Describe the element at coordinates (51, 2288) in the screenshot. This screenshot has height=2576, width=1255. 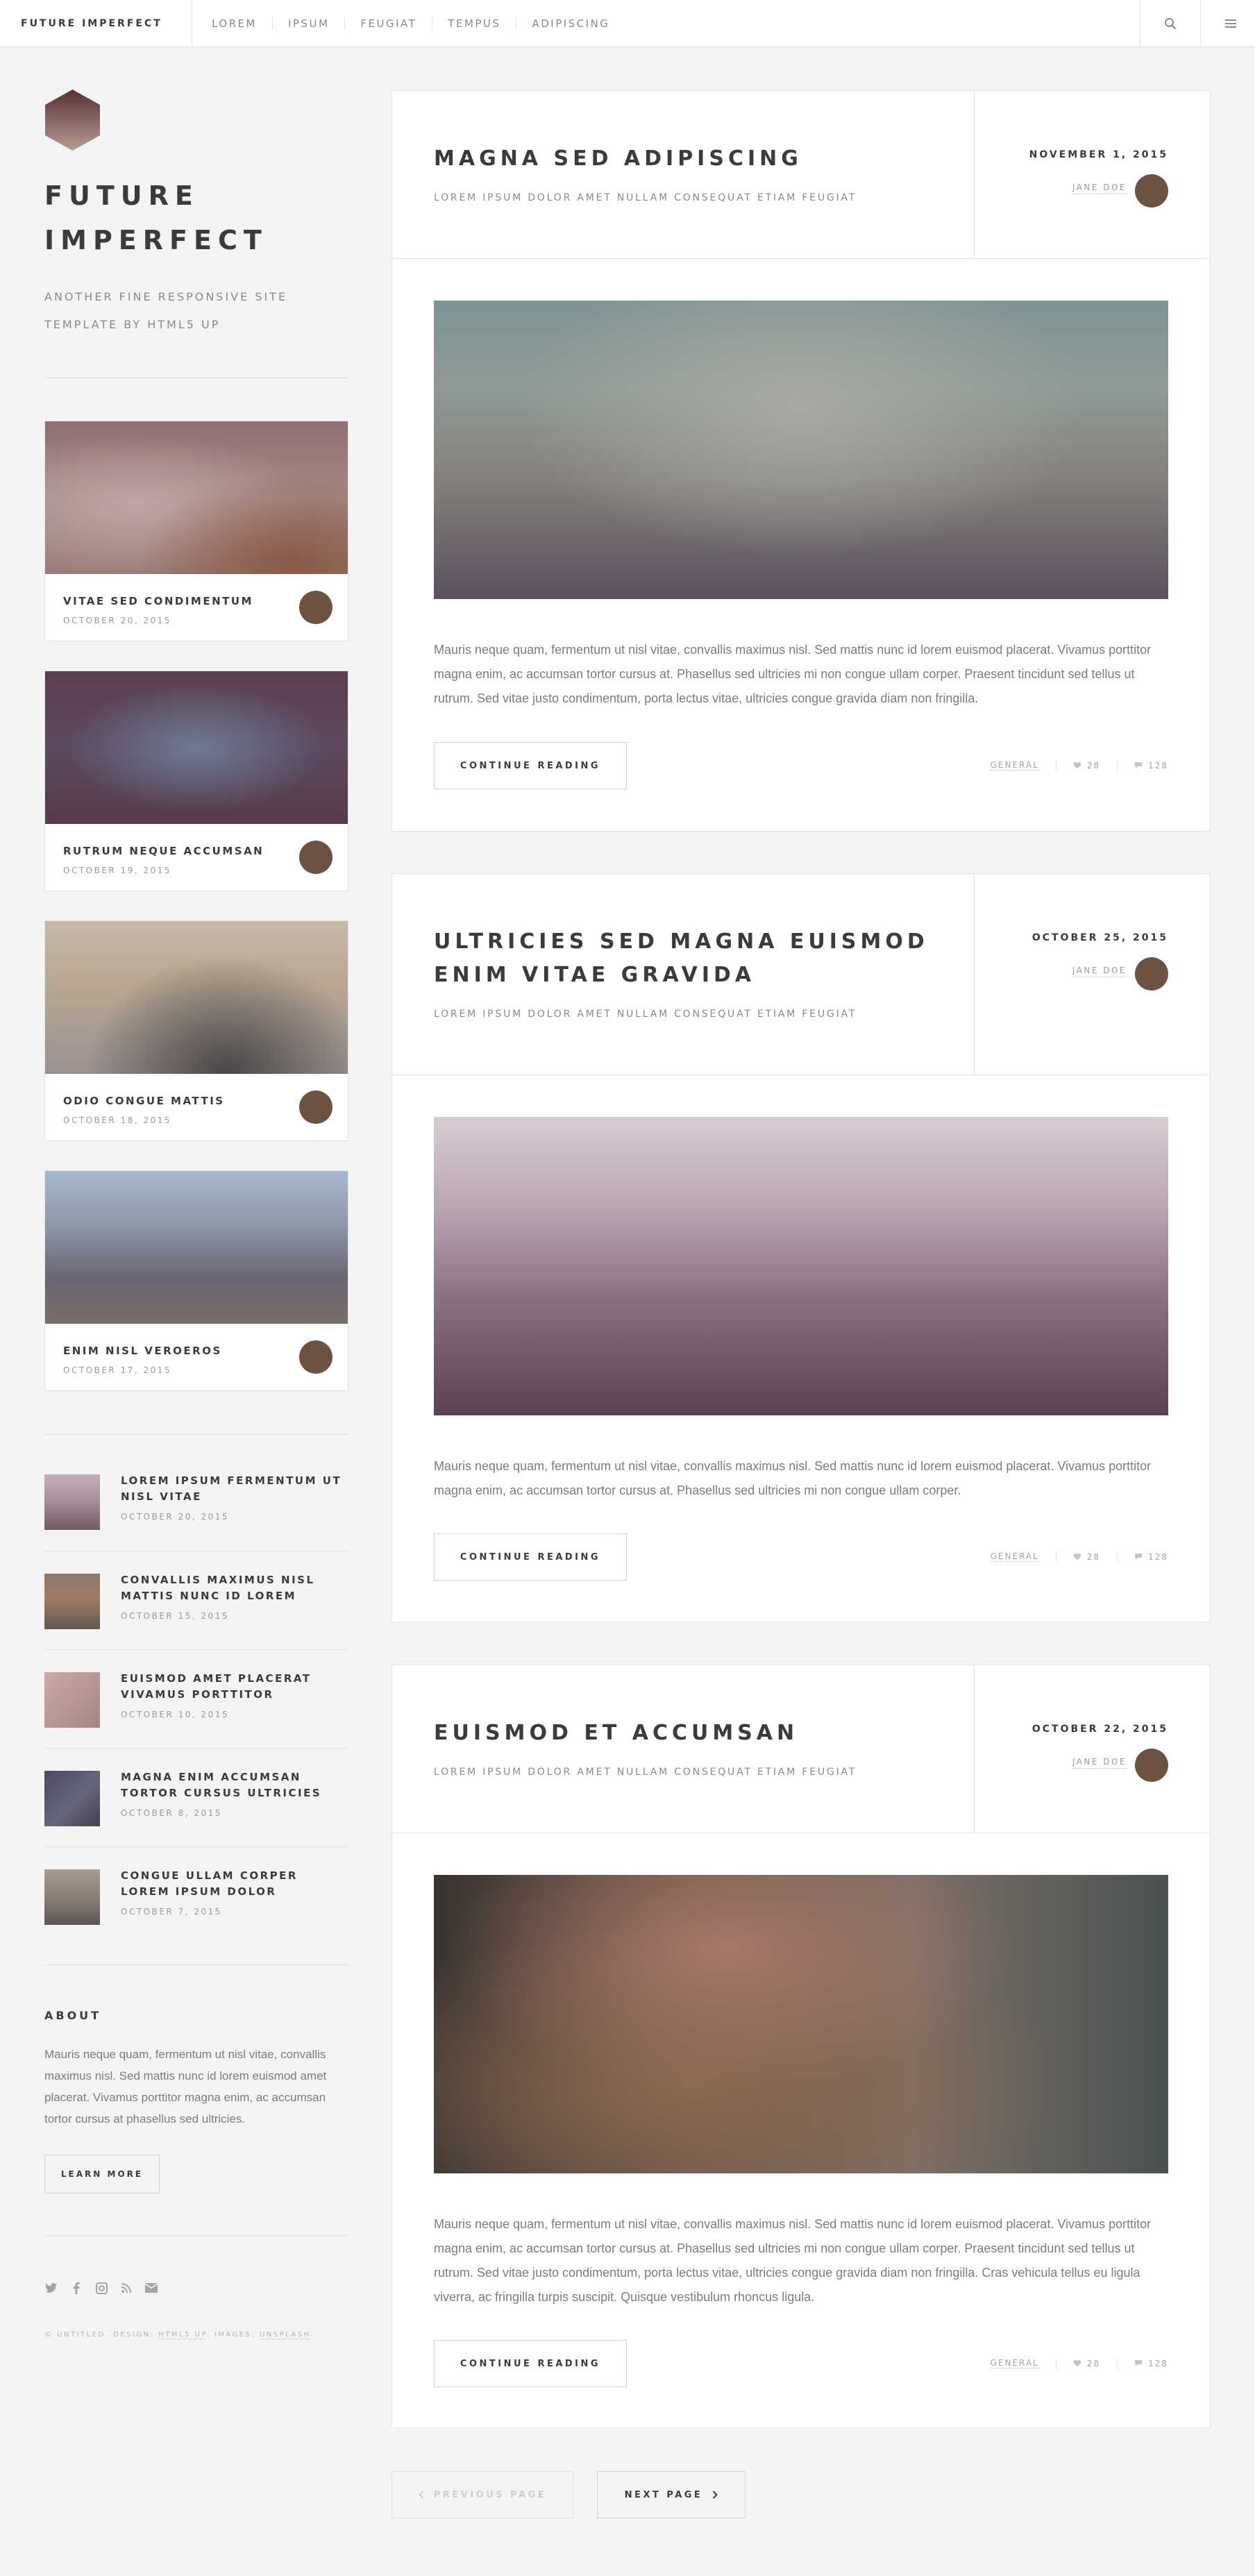
I see `twitter-icon` at that location.